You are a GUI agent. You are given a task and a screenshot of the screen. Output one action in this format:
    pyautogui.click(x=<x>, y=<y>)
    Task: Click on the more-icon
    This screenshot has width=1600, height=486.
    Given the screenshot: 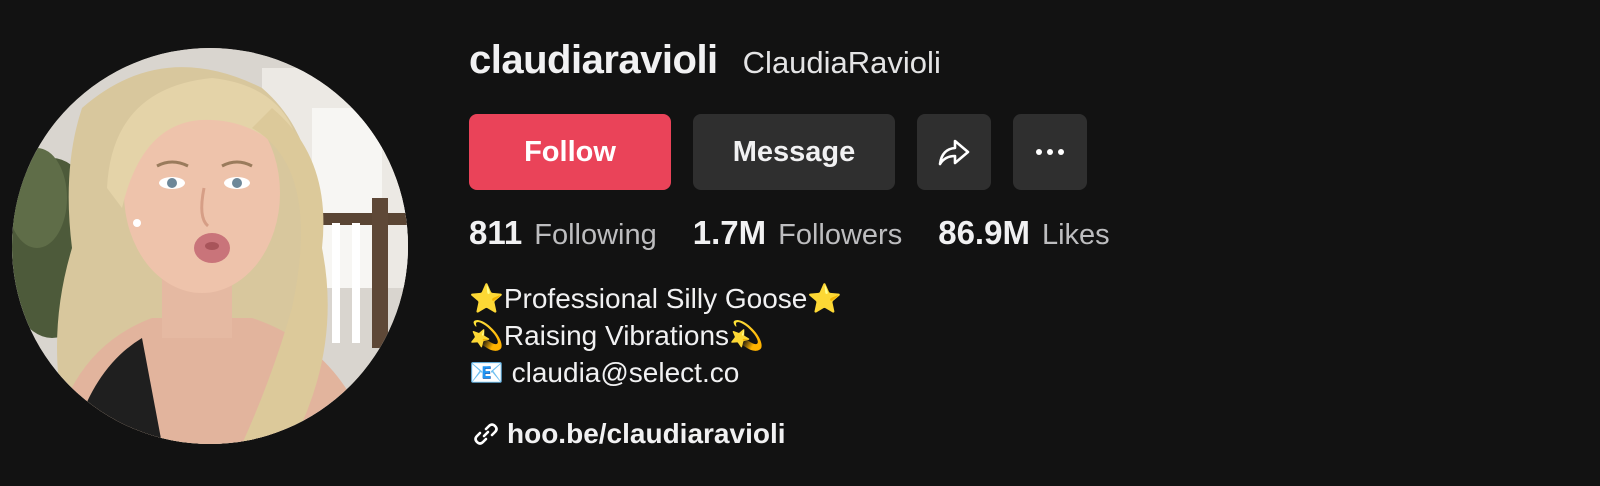 What is the action you would take?
    pyautogui.click(x=1050, y=152)
    